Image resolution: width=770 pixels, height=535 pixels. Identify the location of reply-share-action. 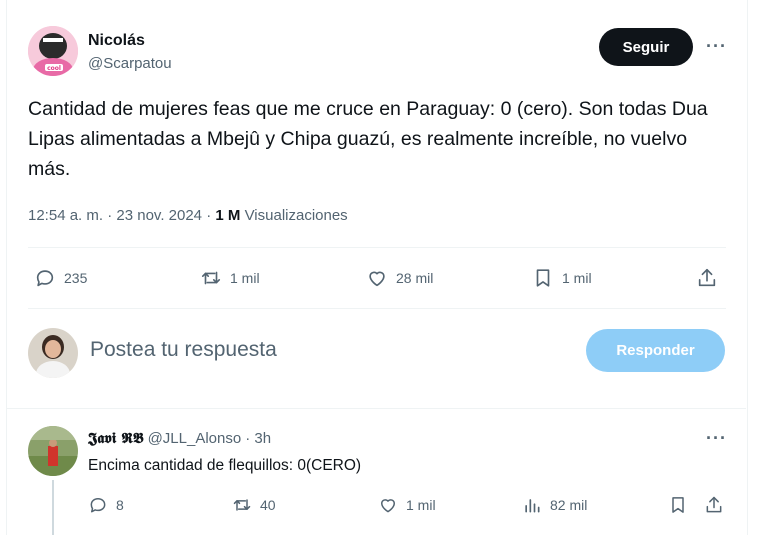
(714, 505).